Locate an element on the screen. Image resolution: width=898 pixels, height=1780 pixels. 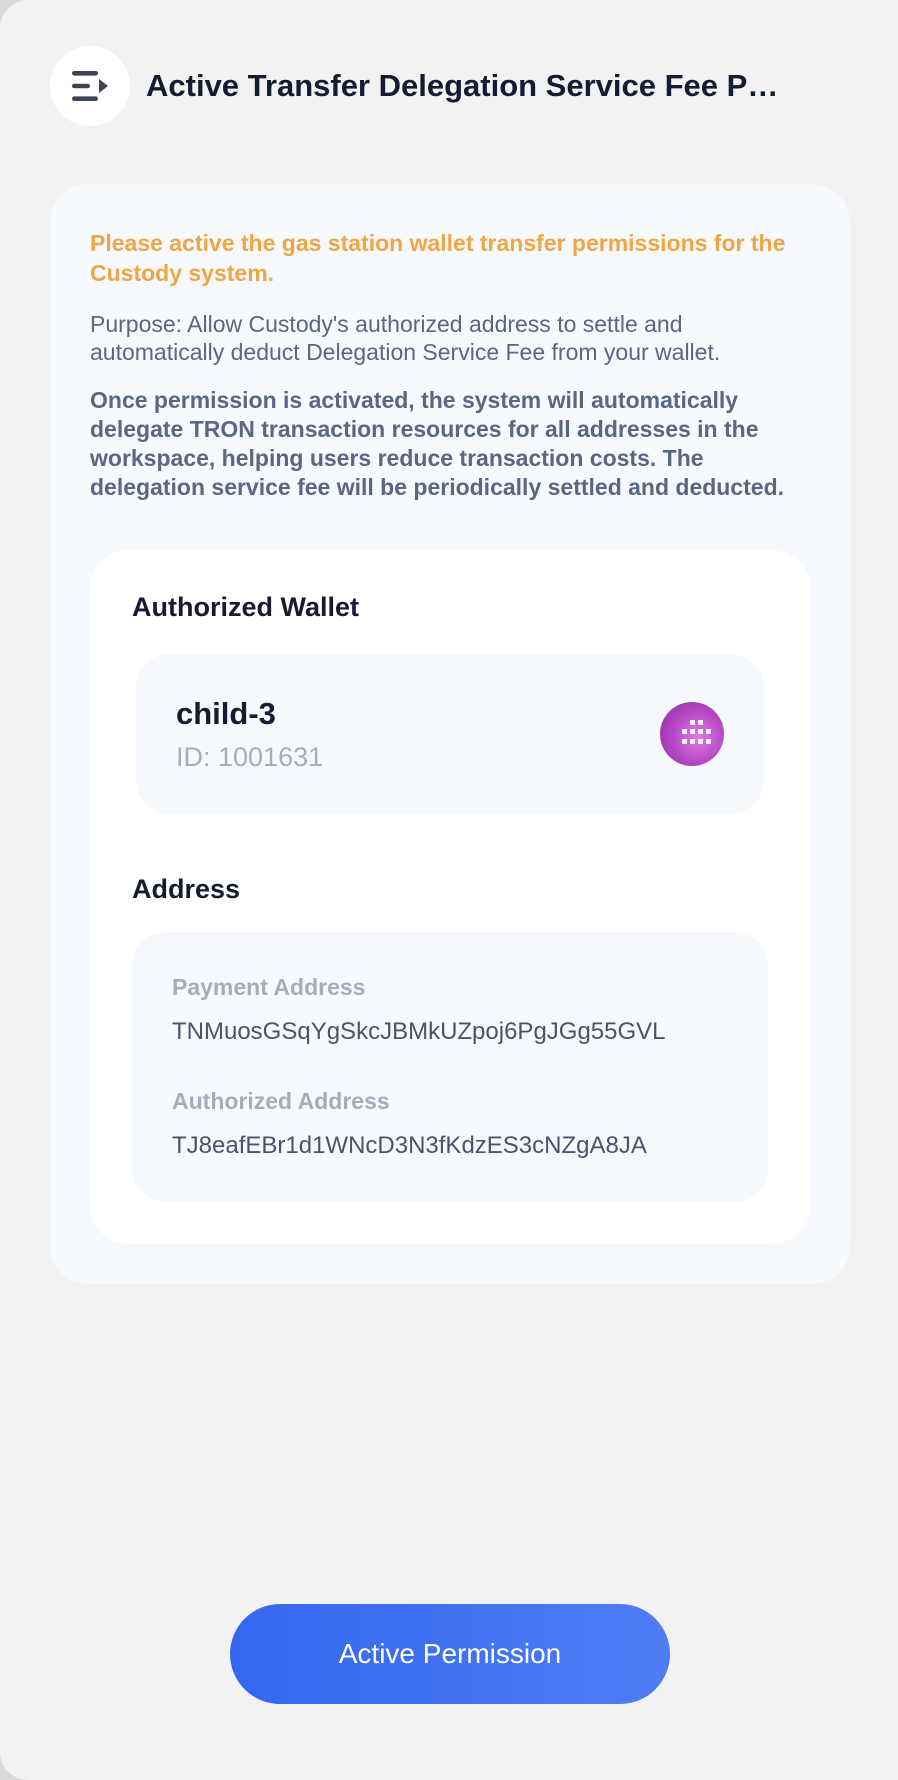
menu-collapse-icon is located at coordinates (90, 86).